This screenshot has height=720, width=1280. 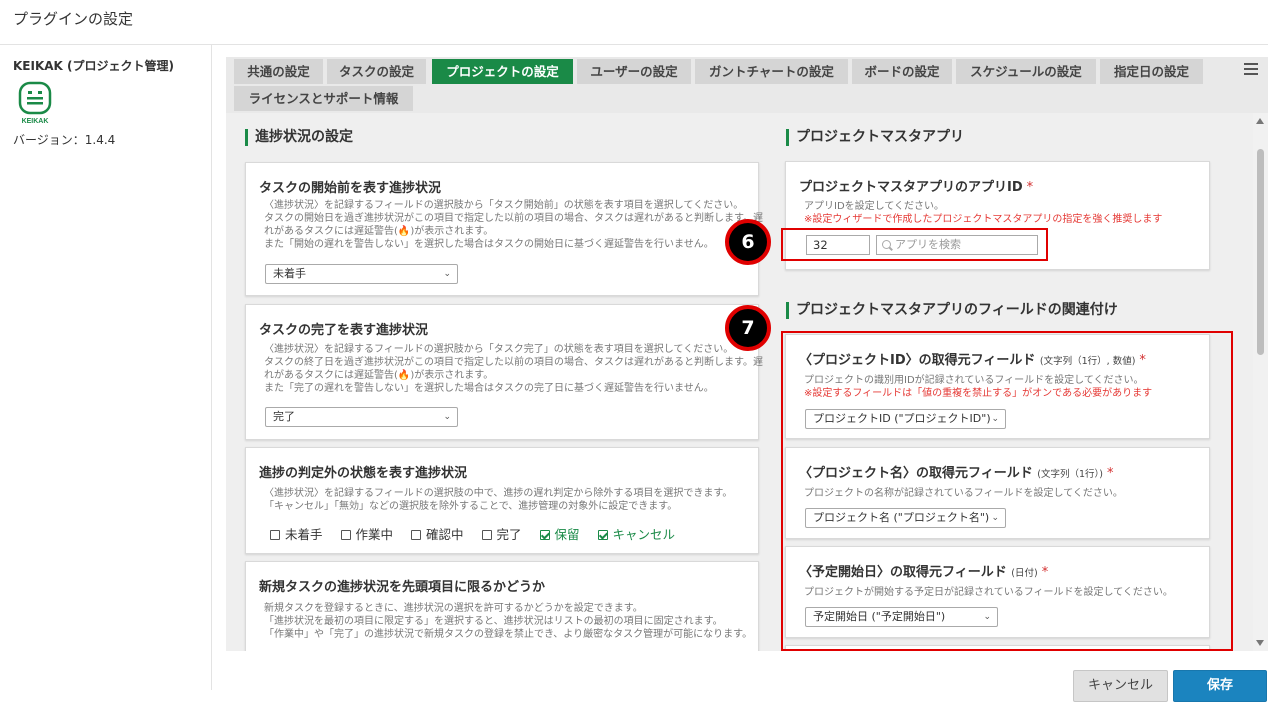 I want to click on section-title-field-mapping: プロジェクトマスタアプリのフィールドの関連付け, so click(x=952, y=310).